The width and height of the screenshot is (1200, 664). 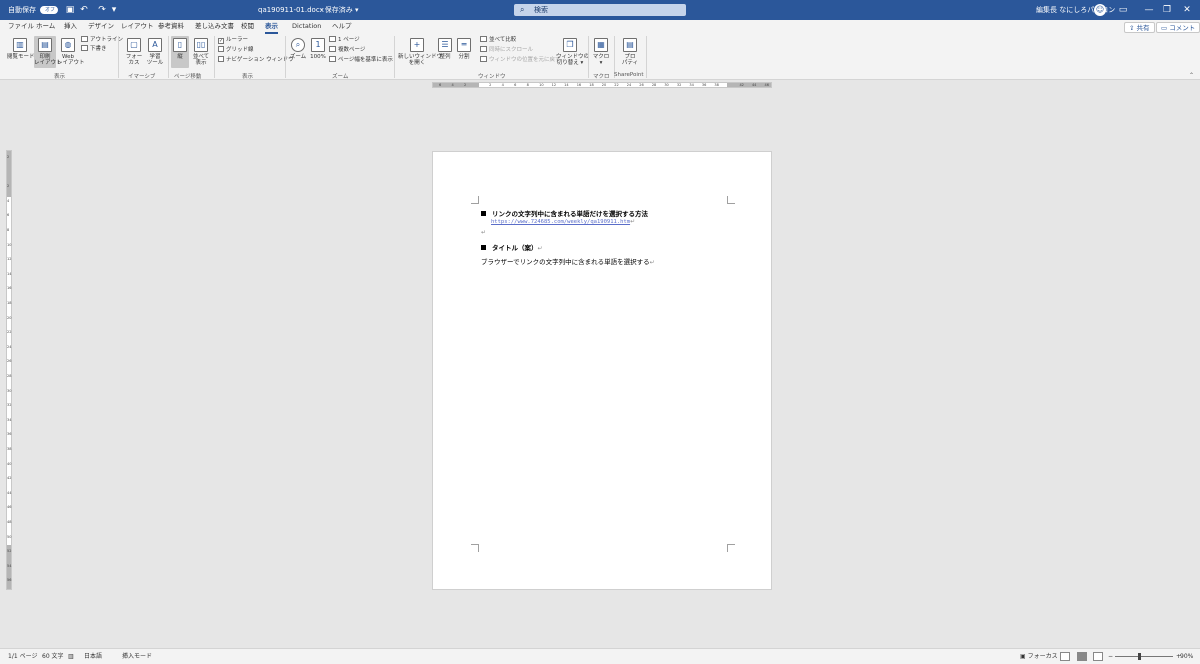 I want to click on zoom-out-button: −, so click(x=1110, y=656).